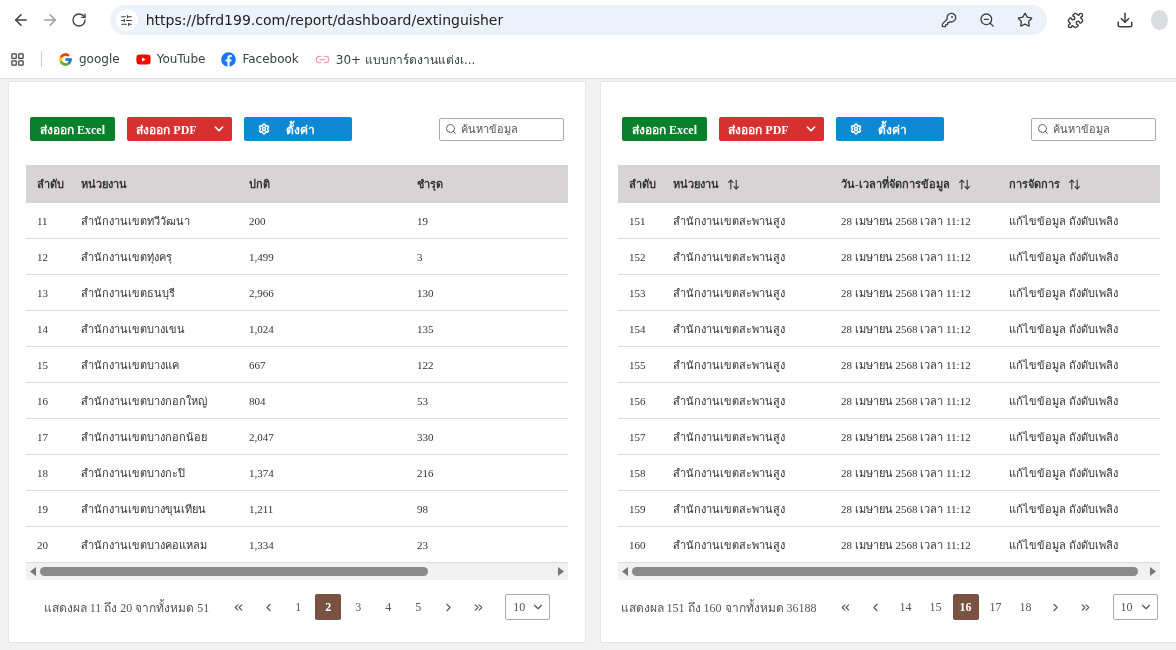 This screenshot has height=650, width=1176. Describe the element at coordinates (986, 20) in the screenshot. I see `zoom-out-icon` at that location.